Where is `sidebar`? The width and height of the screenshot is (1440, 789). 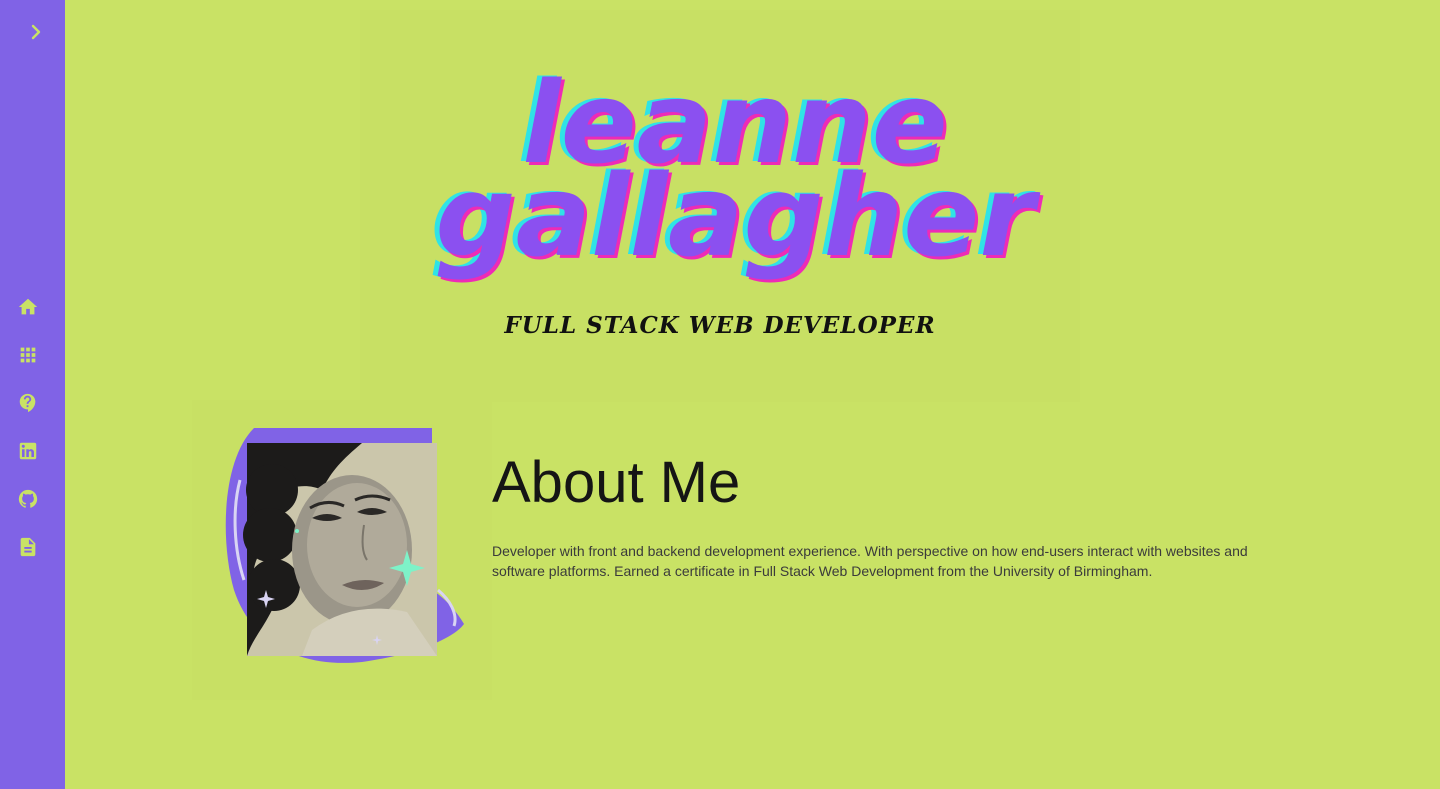 sidebar is located at coordinates (32, 394).